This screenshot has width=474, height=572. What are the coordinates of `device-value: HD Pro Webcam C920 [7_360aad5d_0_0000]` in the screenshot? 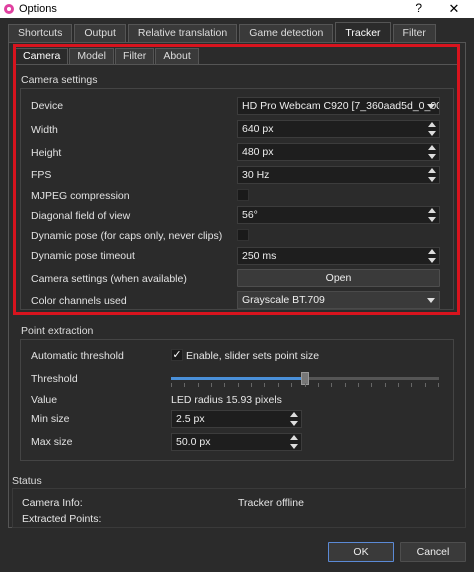 It's located at (341, 106).